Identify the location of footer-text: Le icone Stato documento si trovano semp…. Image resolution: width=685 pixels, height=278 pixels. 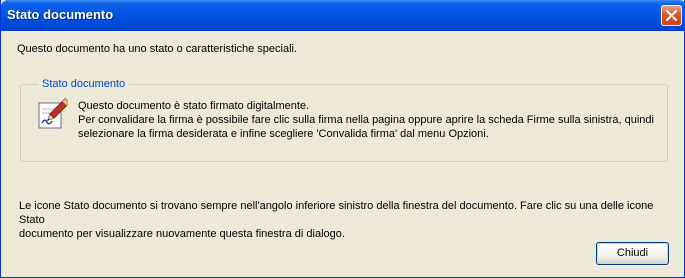
(344, 220).